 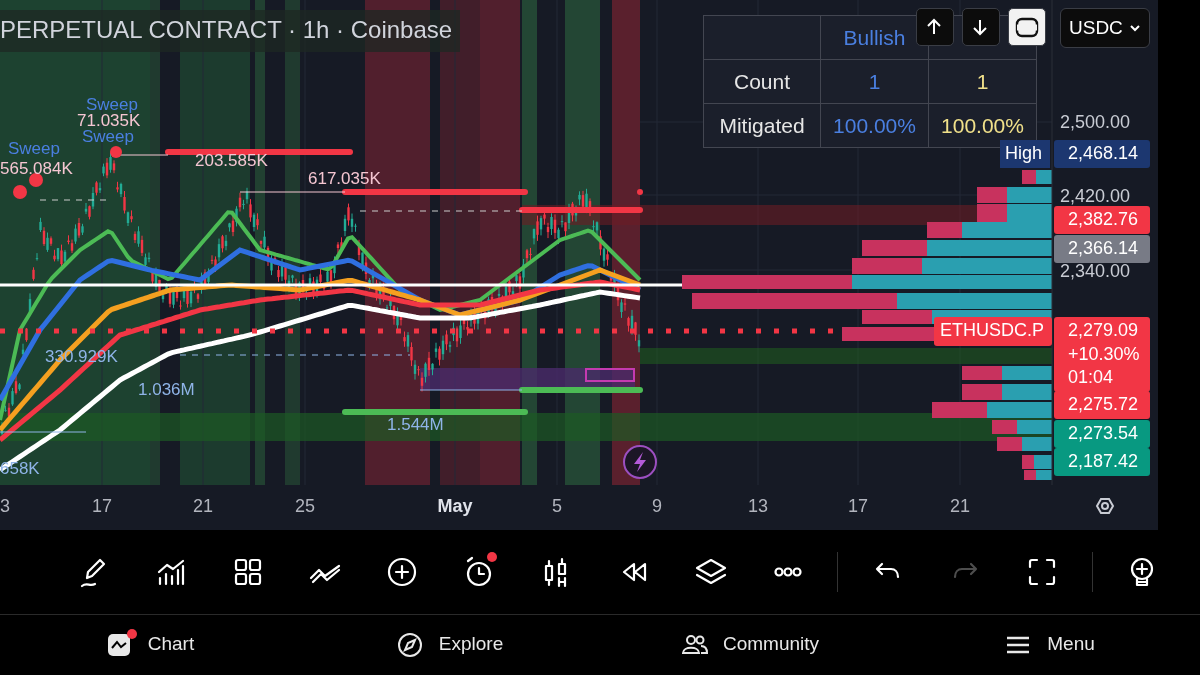 What do you see at coordinates (5, 506) in the screenshot?
I see `time-label: 3` at bounding box center [5, 506].